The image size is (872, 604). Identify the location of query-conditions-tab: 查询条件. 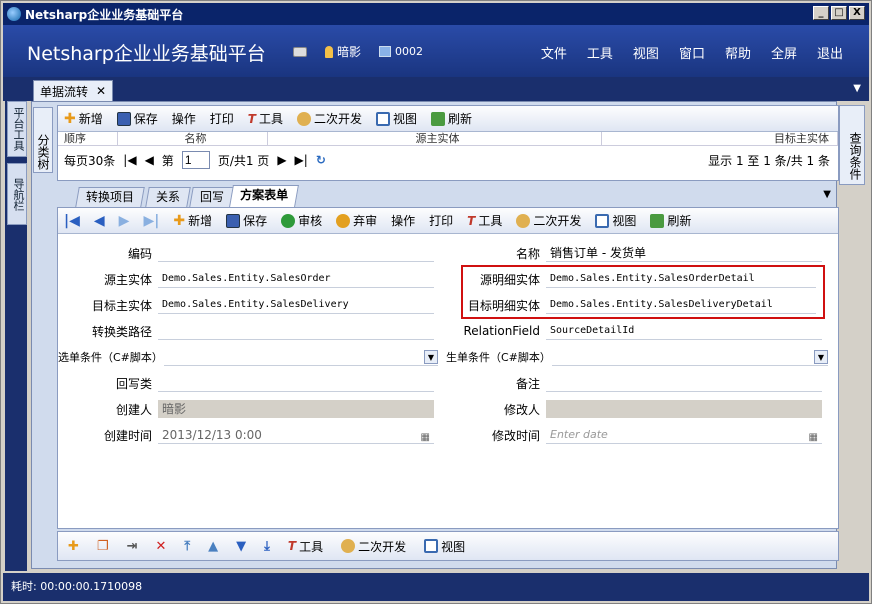
(852, 145).